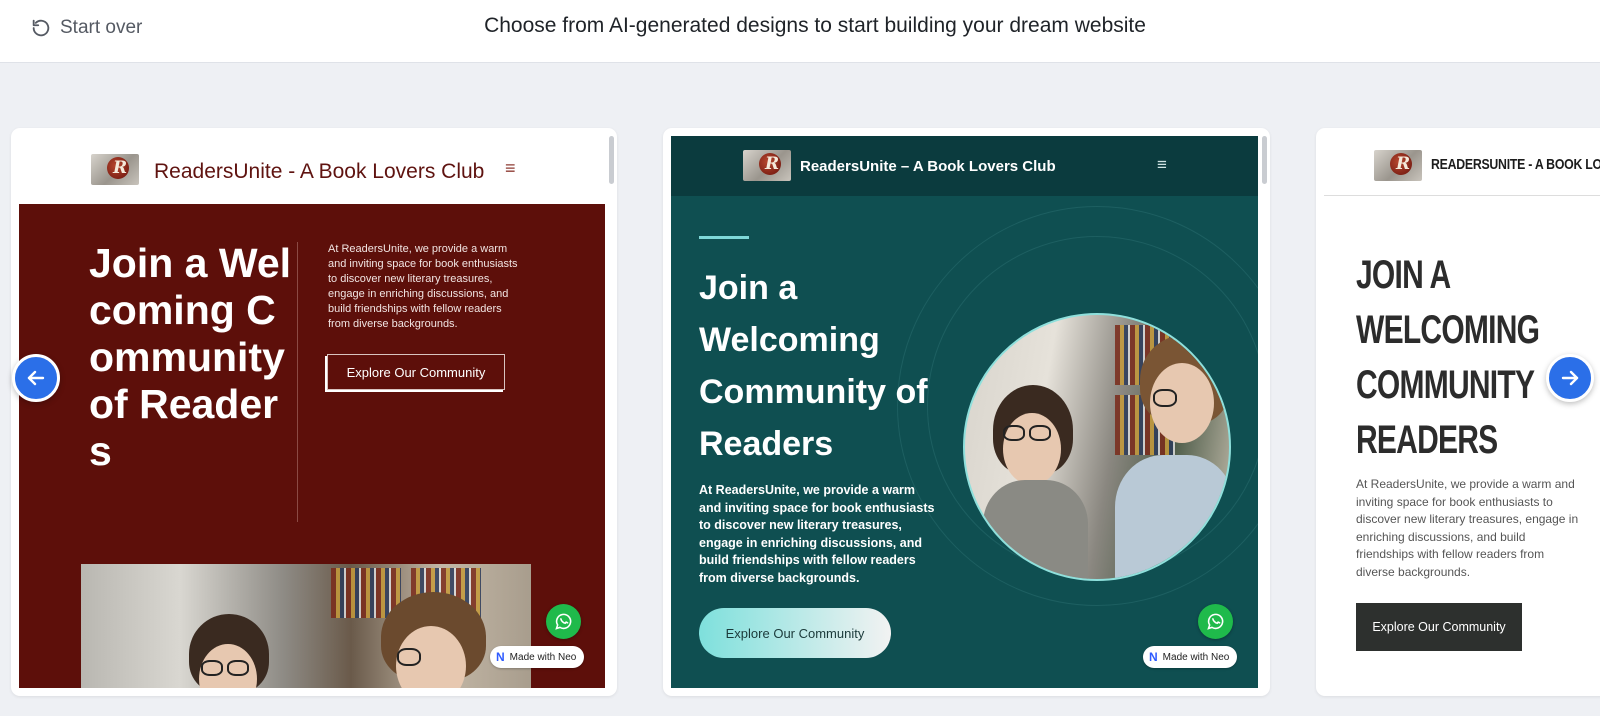  What do you see at coordinates (1445, 385) in the screenshot?
I see `hero-headline-line: COMMUNITY` at bounding box center [1445, 385].